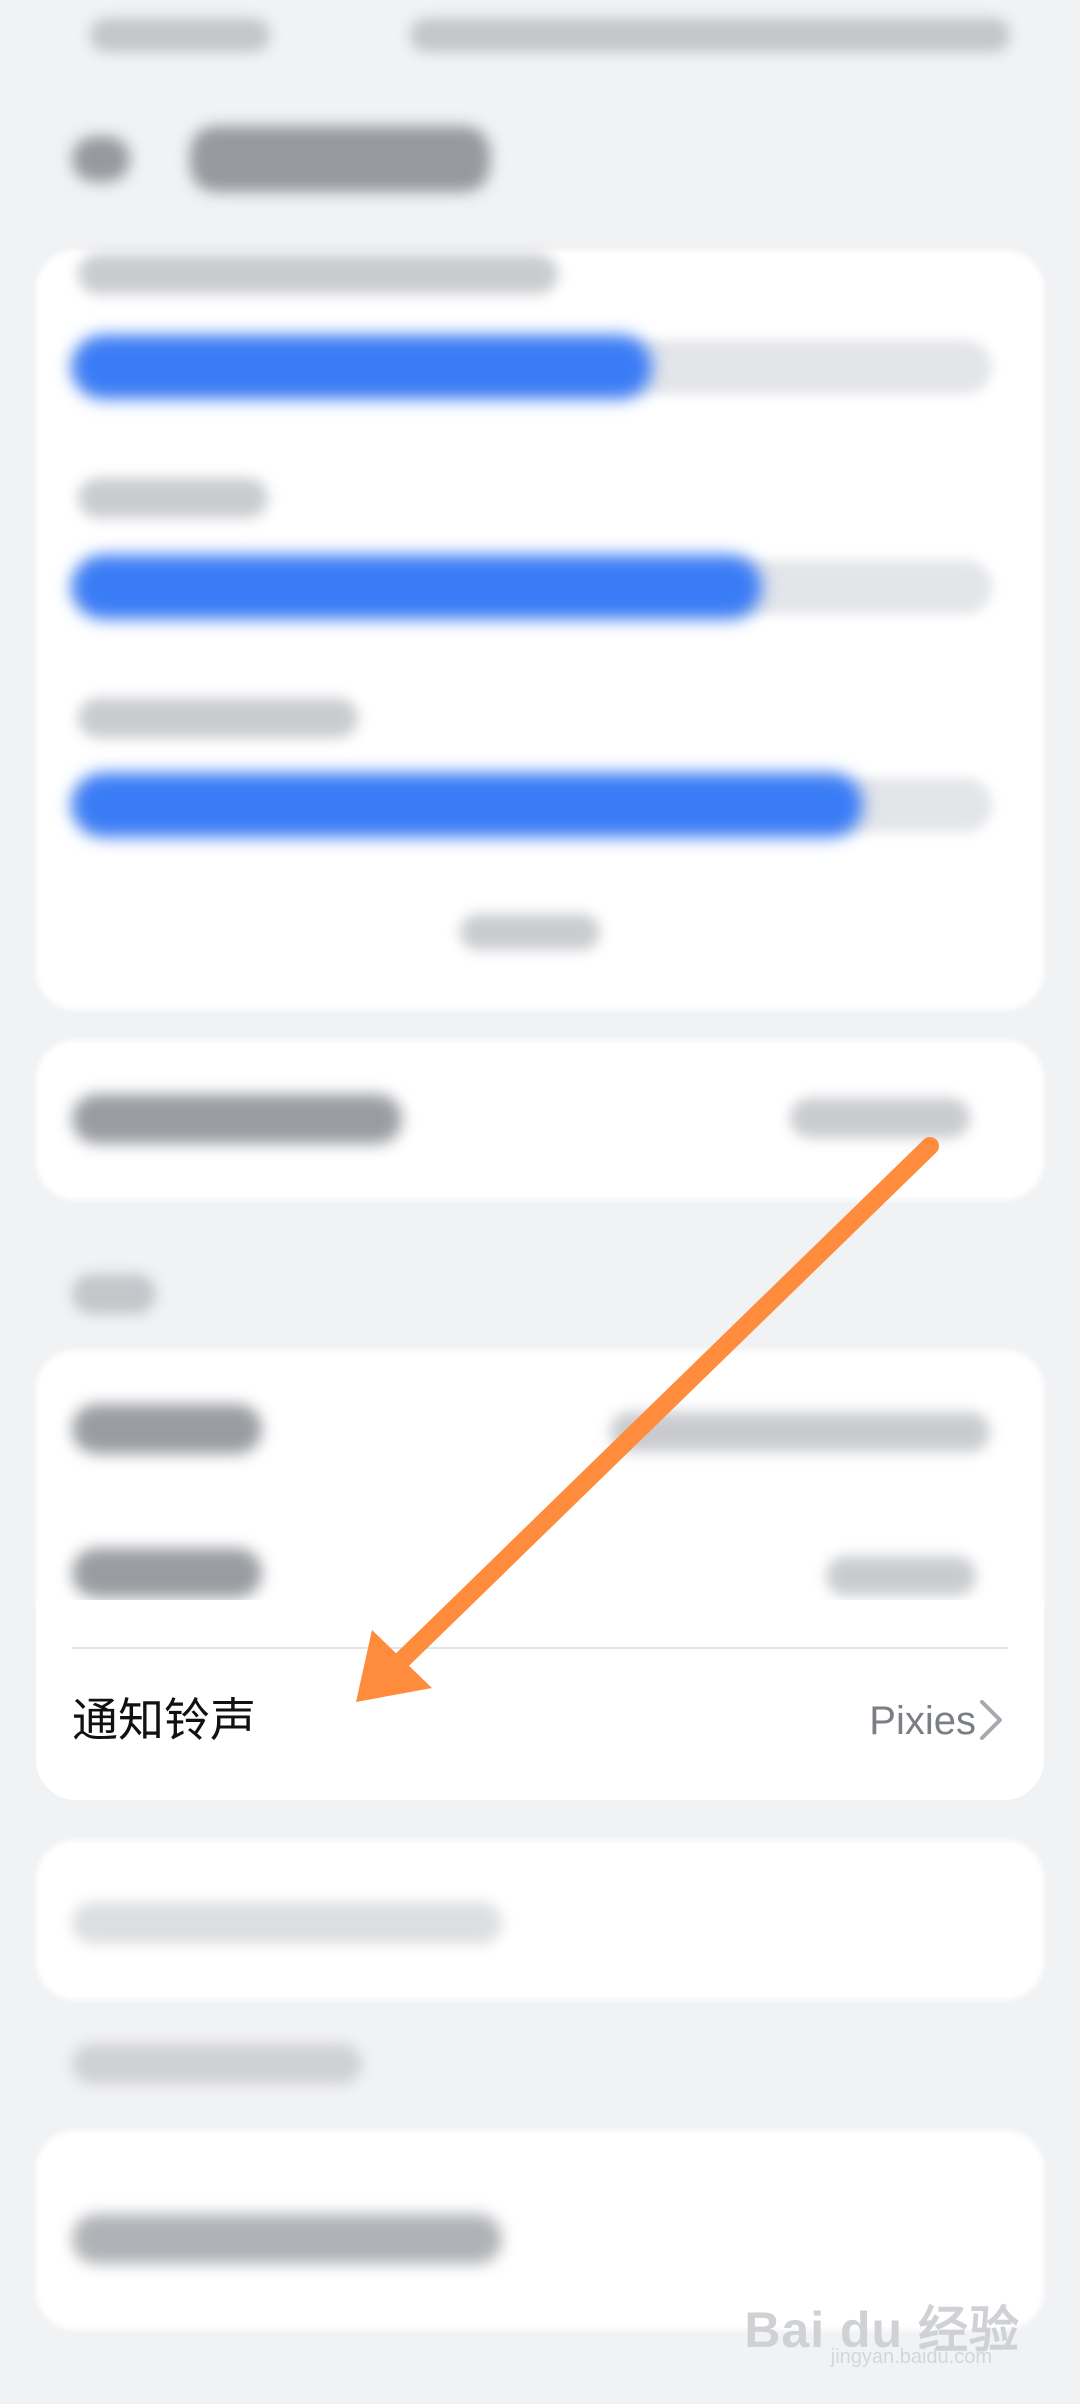 The height and width of the screenshot is (2404, 1080). Describe the element at coordinates (467, 805) in the screenshot. I see `volume-slider-3-fill` at that location.